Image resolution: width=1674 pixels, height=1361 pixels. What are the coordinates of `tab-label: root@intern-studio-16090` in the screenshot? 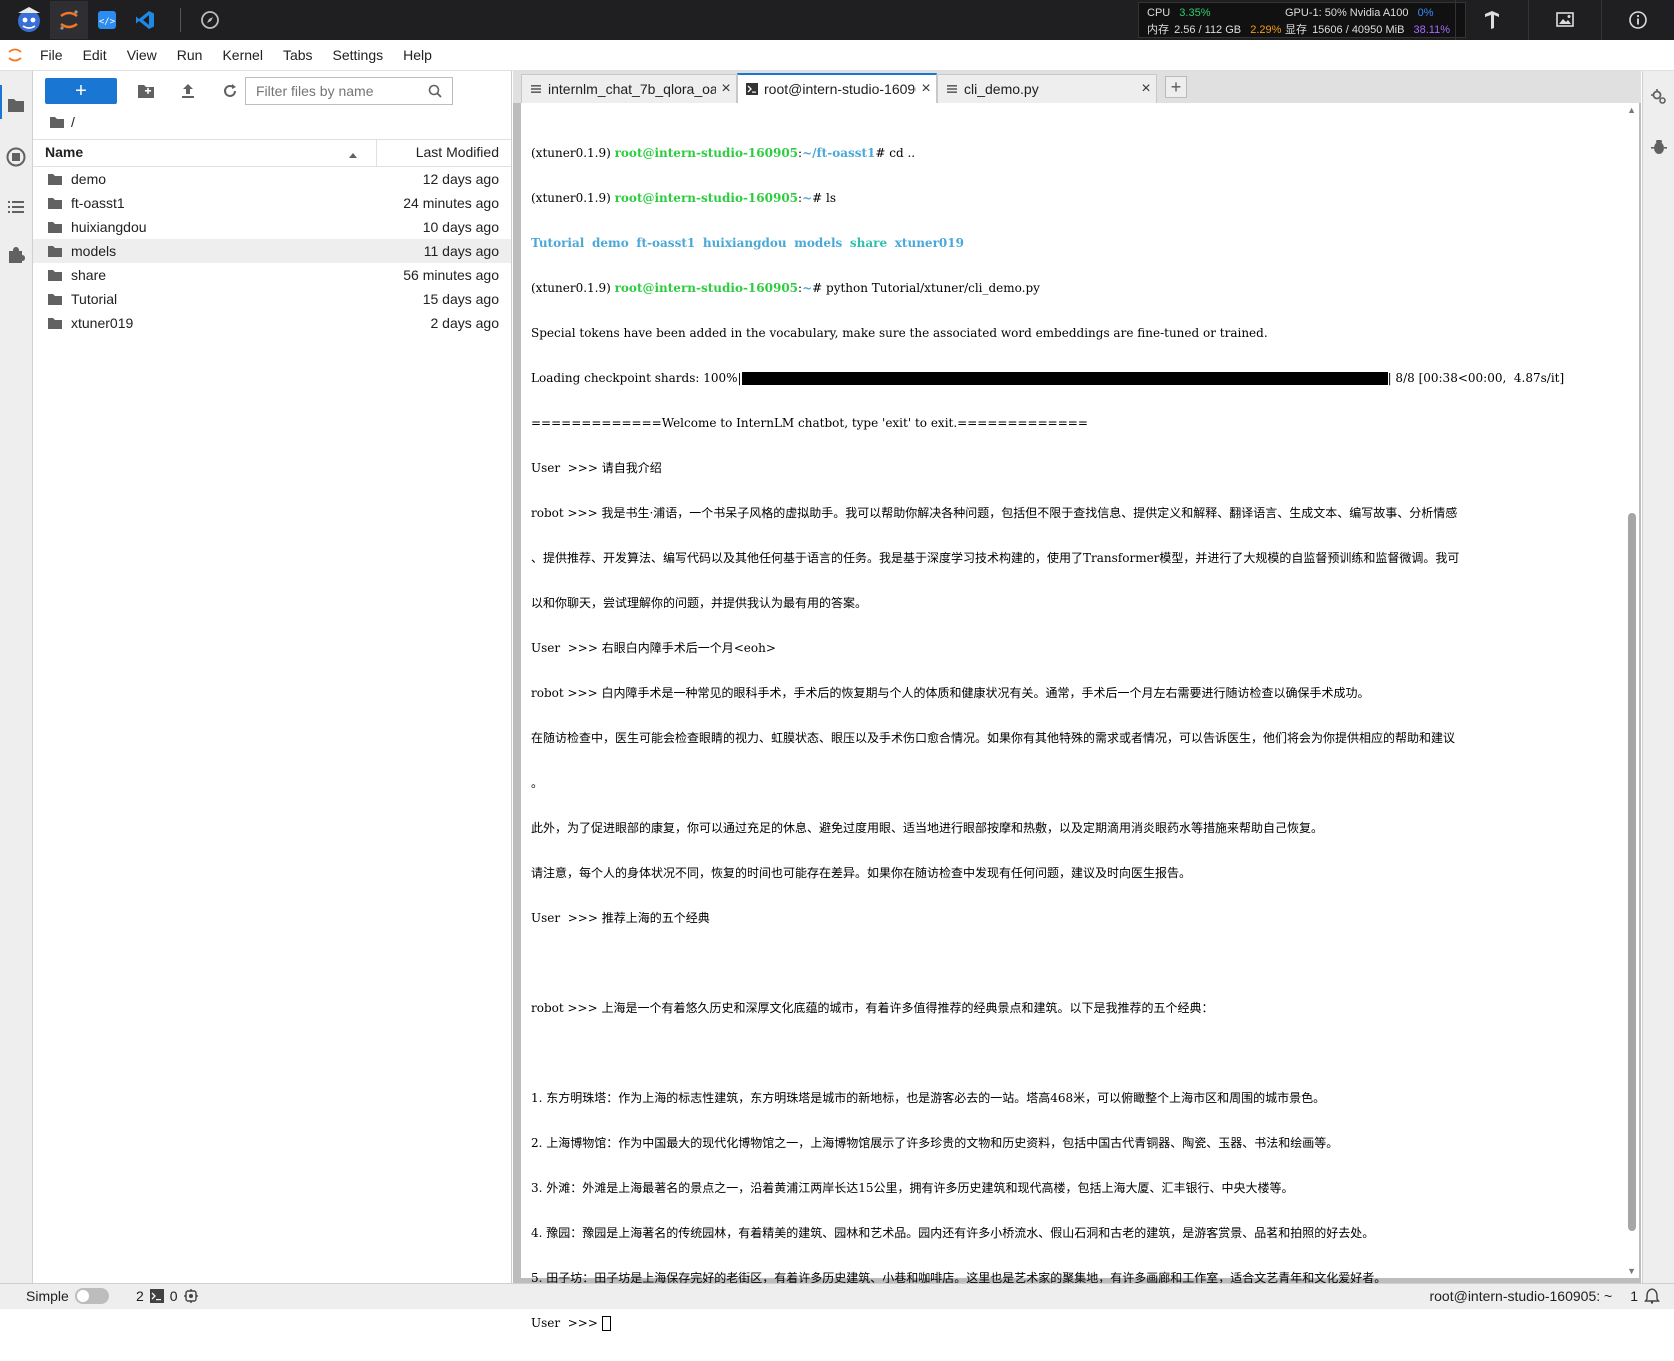 It's located at (840, 89).